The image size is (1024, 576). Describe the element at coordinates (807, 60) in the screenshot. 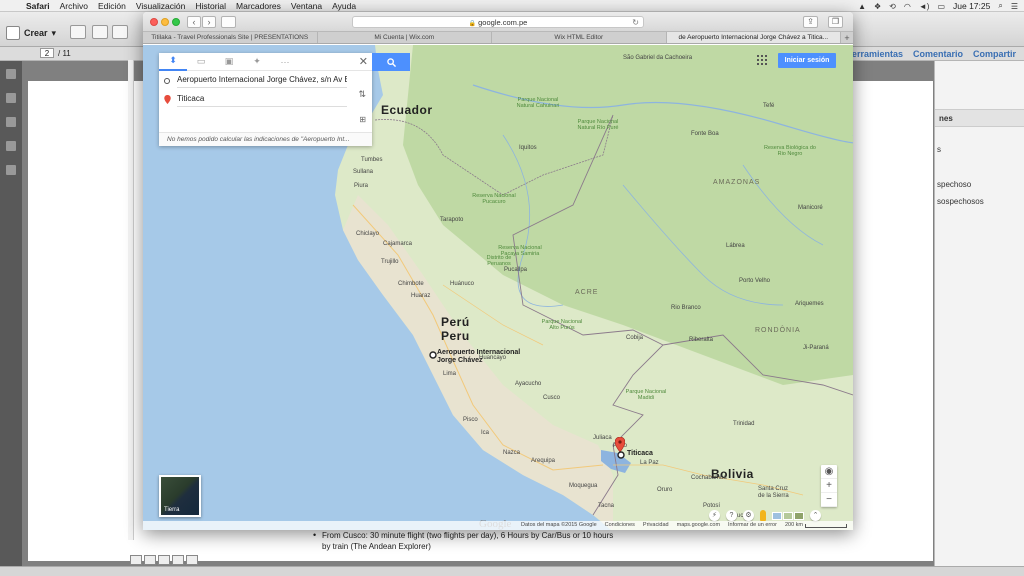

I see `sign-in-button: Iniciar sesión` at that location.